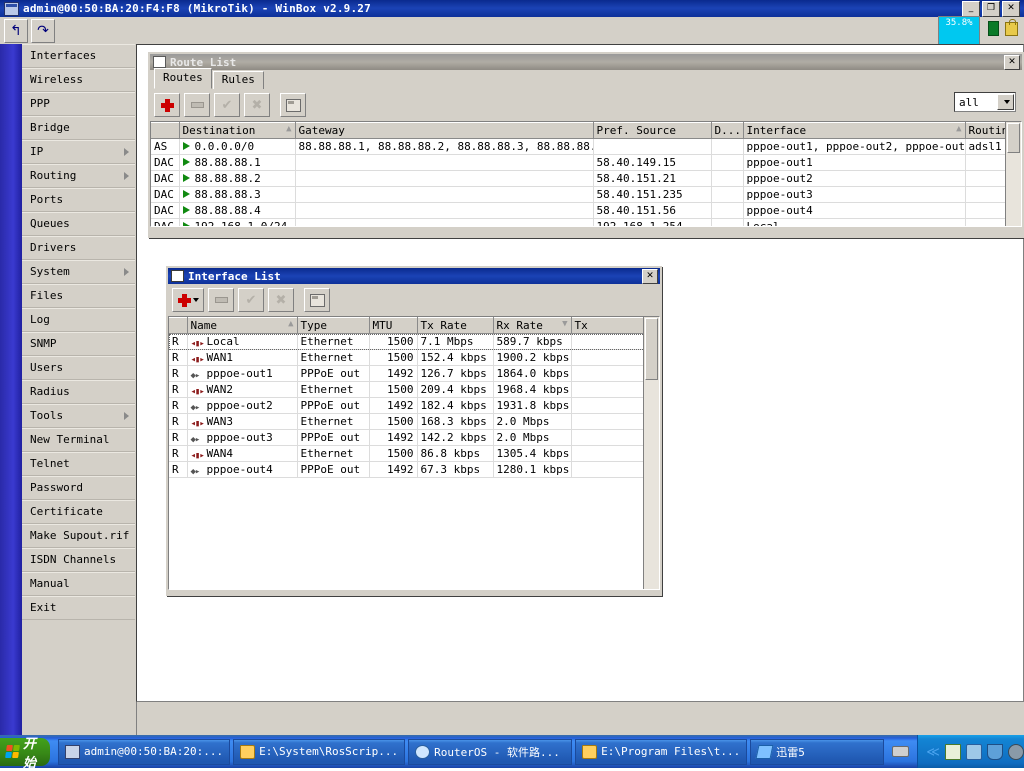 This screenshot has width=1024, height=771. Describe the element at coordinates (183, 78) in the screenshot. I see `tab-routes: Routes` at that location.